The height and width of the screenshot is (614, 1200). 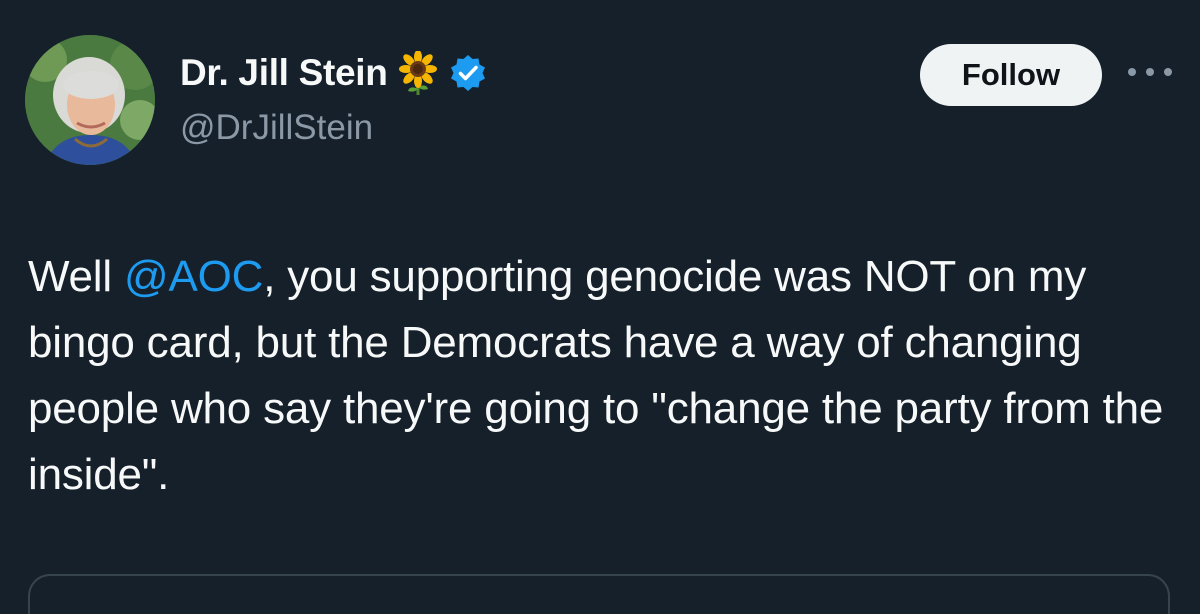 I want to click on author-handle: @DrJillStein, so click(x=276, y=128).